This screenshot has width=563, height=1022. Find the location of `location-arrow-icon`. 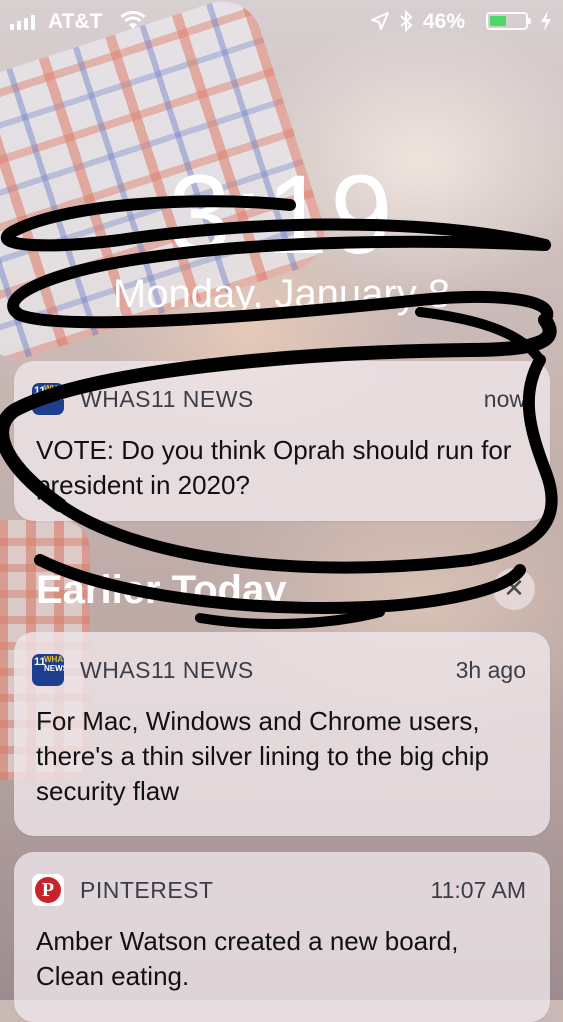

location-arrow-icon is located at coordinates (380, 24).